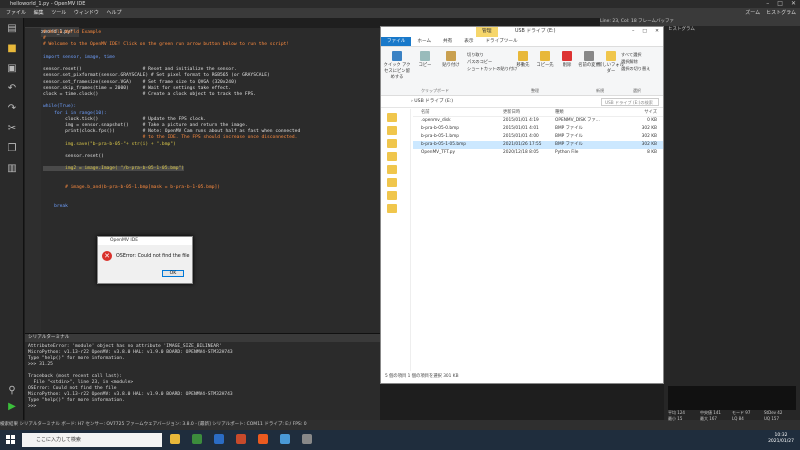 This screenshot has height=450, width=800. What do you see at coordinates (522, 32) in the screenshot?
I see `explorer-title-bar: USB ドライブ (E:) 管理 – □ ✕` at bounding box center [522, 32].